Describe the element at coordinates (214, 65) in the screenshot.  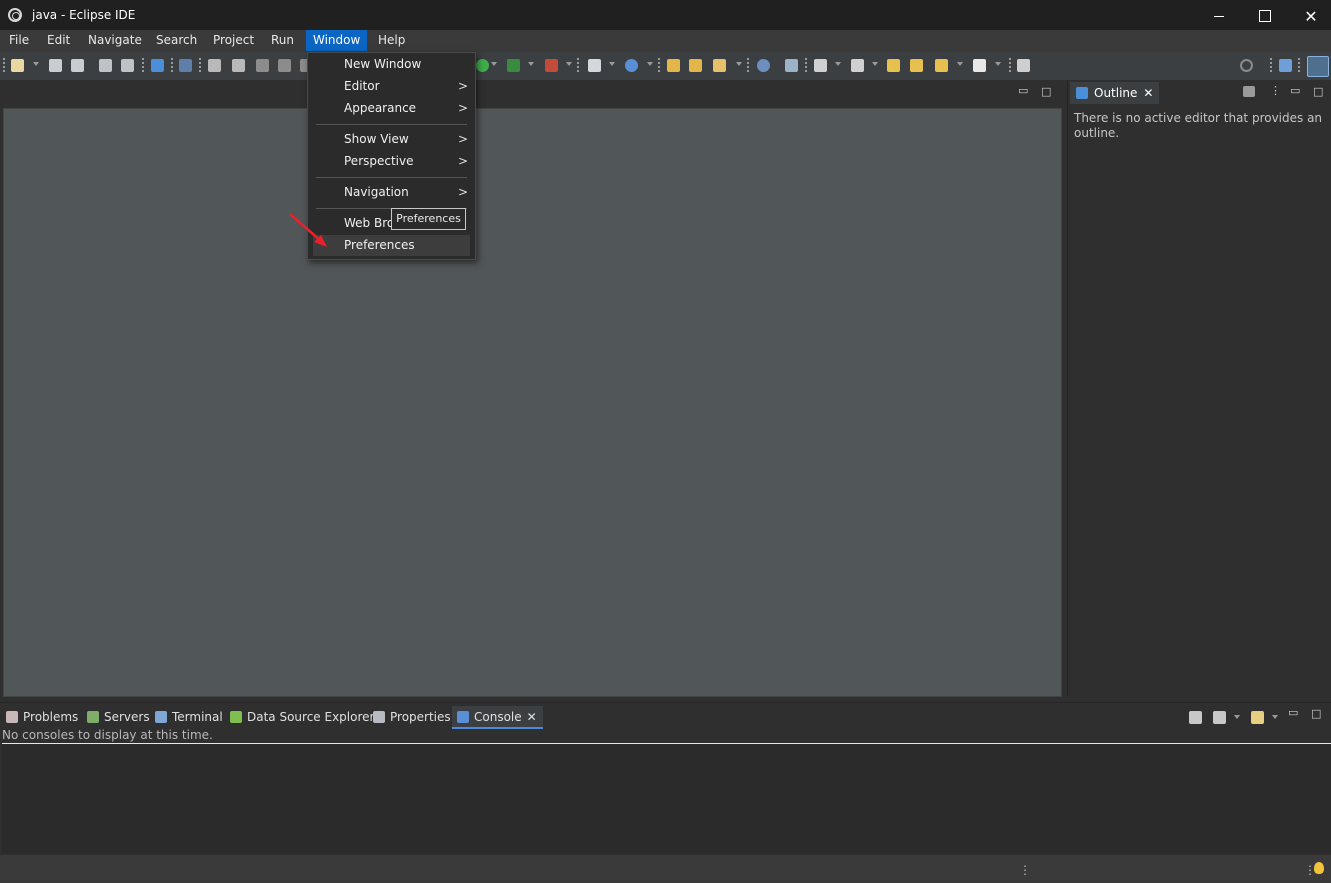
I see `resume-icon` at that location.